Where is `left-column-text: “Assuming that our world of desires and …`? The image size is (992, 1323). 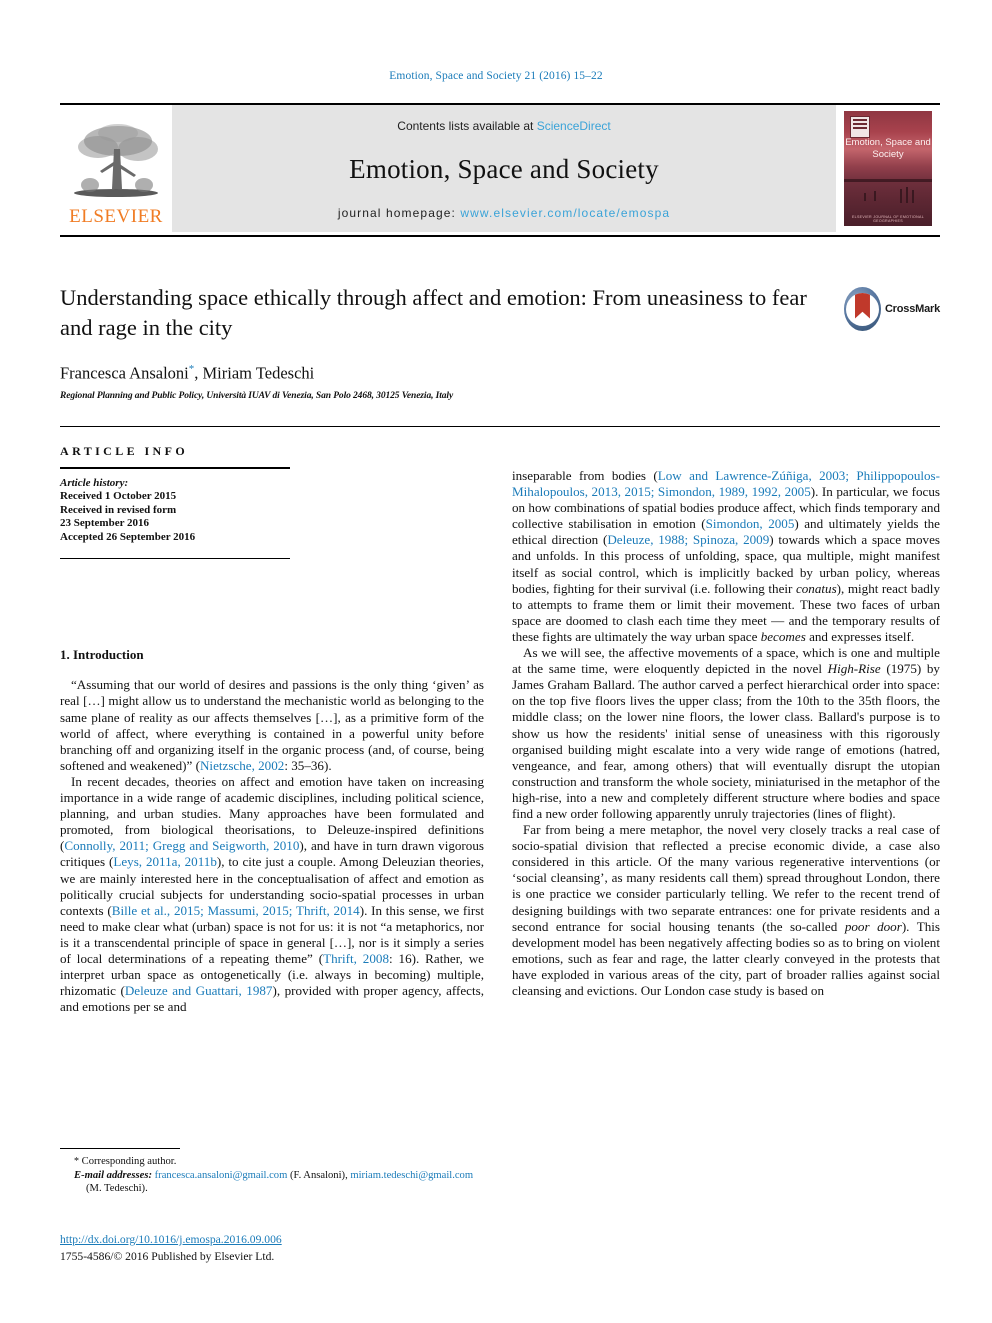 left-column-text: “Assuming that our world of desires and … is located at coordinates (272, 846).